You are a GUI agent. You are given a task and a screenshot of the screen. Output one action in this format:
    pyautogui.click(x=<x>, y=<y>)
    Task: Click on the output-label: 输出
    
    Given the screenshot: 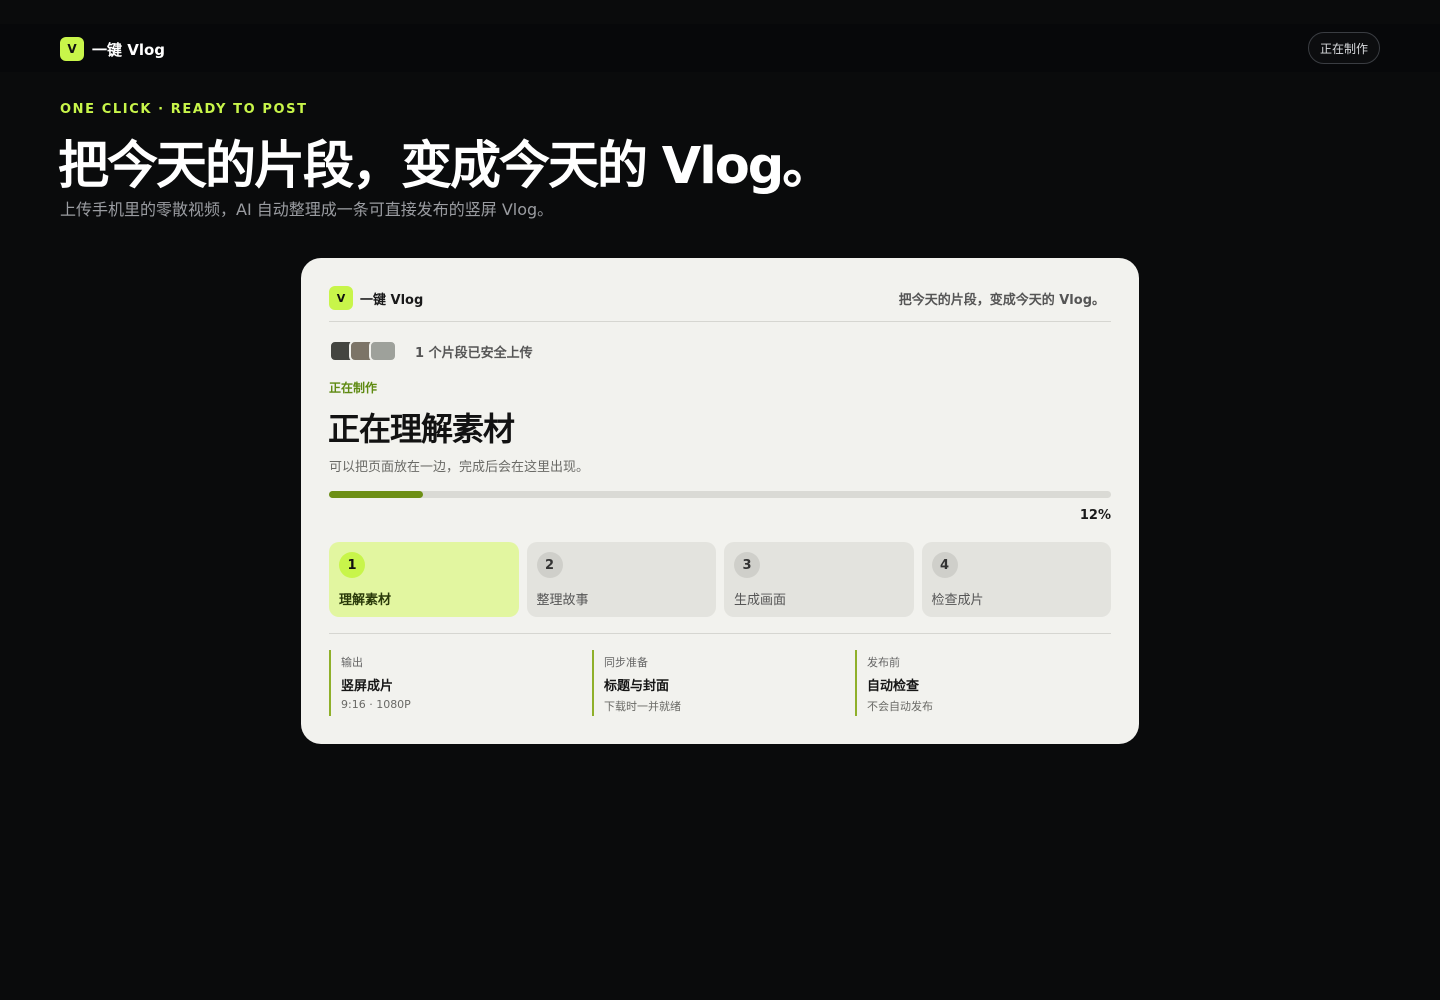 What is the action you would take?
    pyautogui.click(x=352, y=662)
    